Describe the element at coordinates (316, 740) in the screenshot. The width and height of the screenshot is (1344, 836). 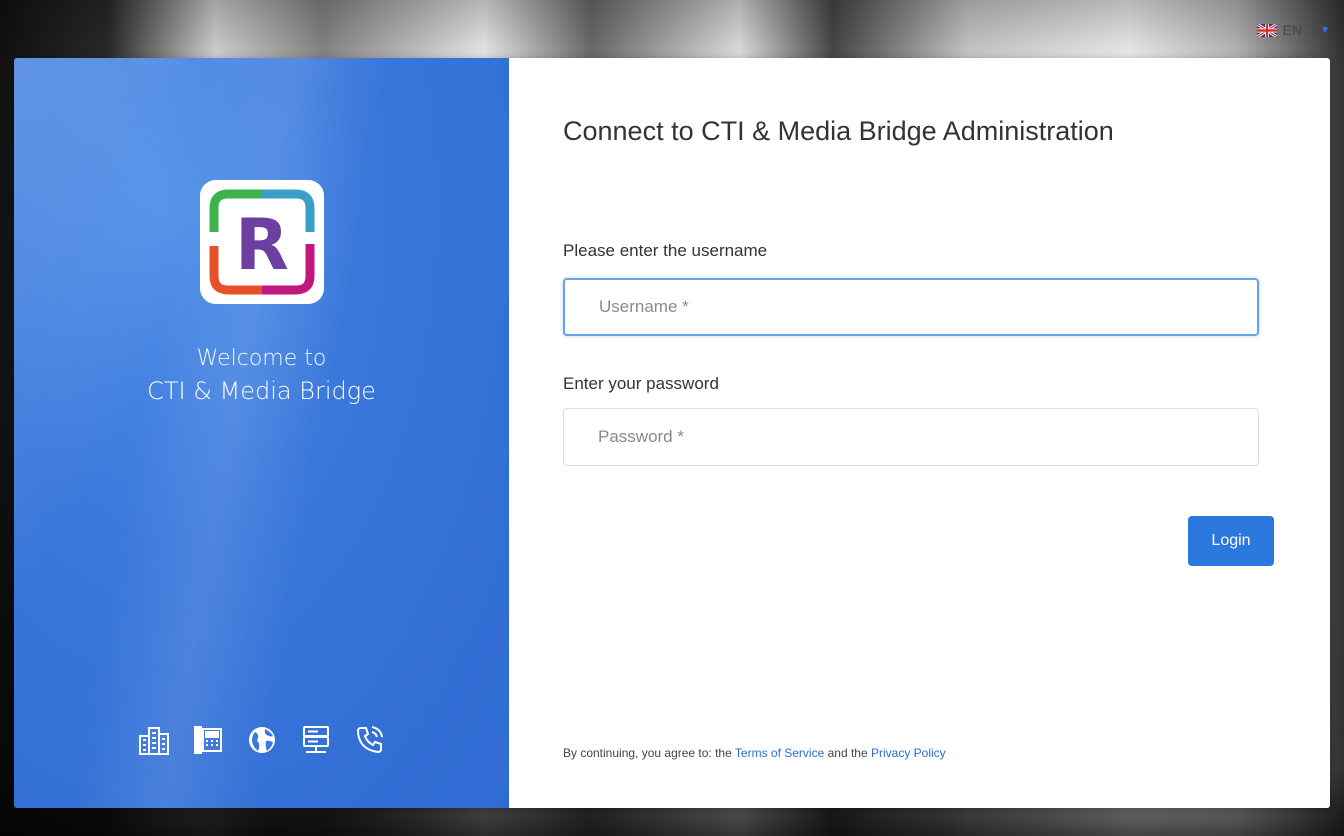
I see `server-icon` at that location.